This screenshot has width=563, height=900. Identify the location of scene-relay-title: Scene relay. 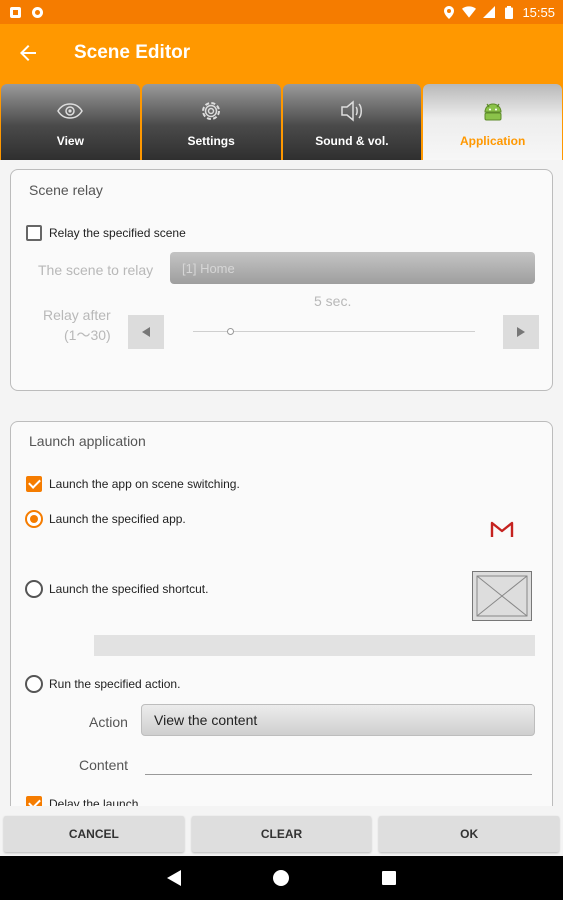
(66, 190).